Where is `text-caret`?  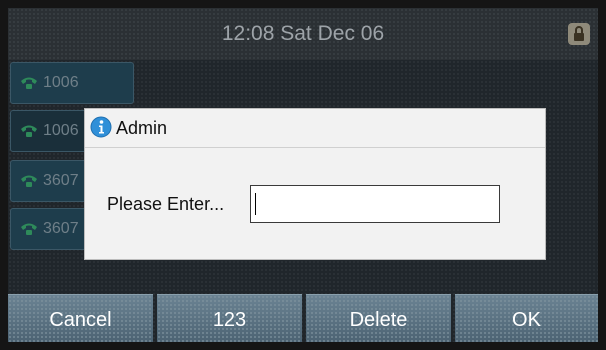
text-caret is located at coordinates (255, 204).